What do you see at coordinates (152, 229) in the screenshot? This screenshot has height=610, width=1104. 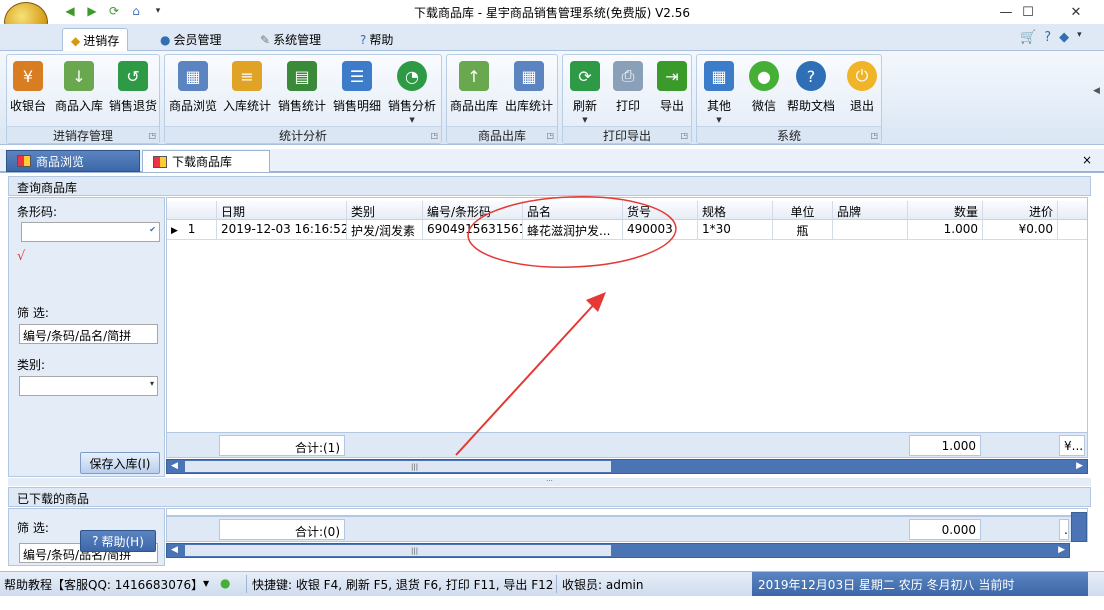 I see `chevron-down-icon: ✔` at bounding box center [152, 229].